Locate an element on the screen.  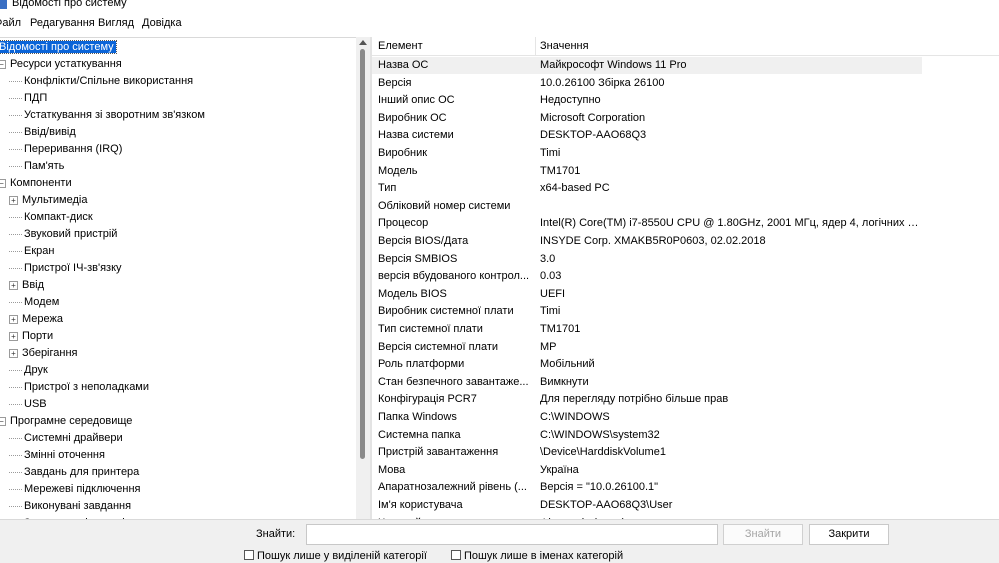
tree-subcategory: Звуковий пристрій is located at coordinates (64, 234).